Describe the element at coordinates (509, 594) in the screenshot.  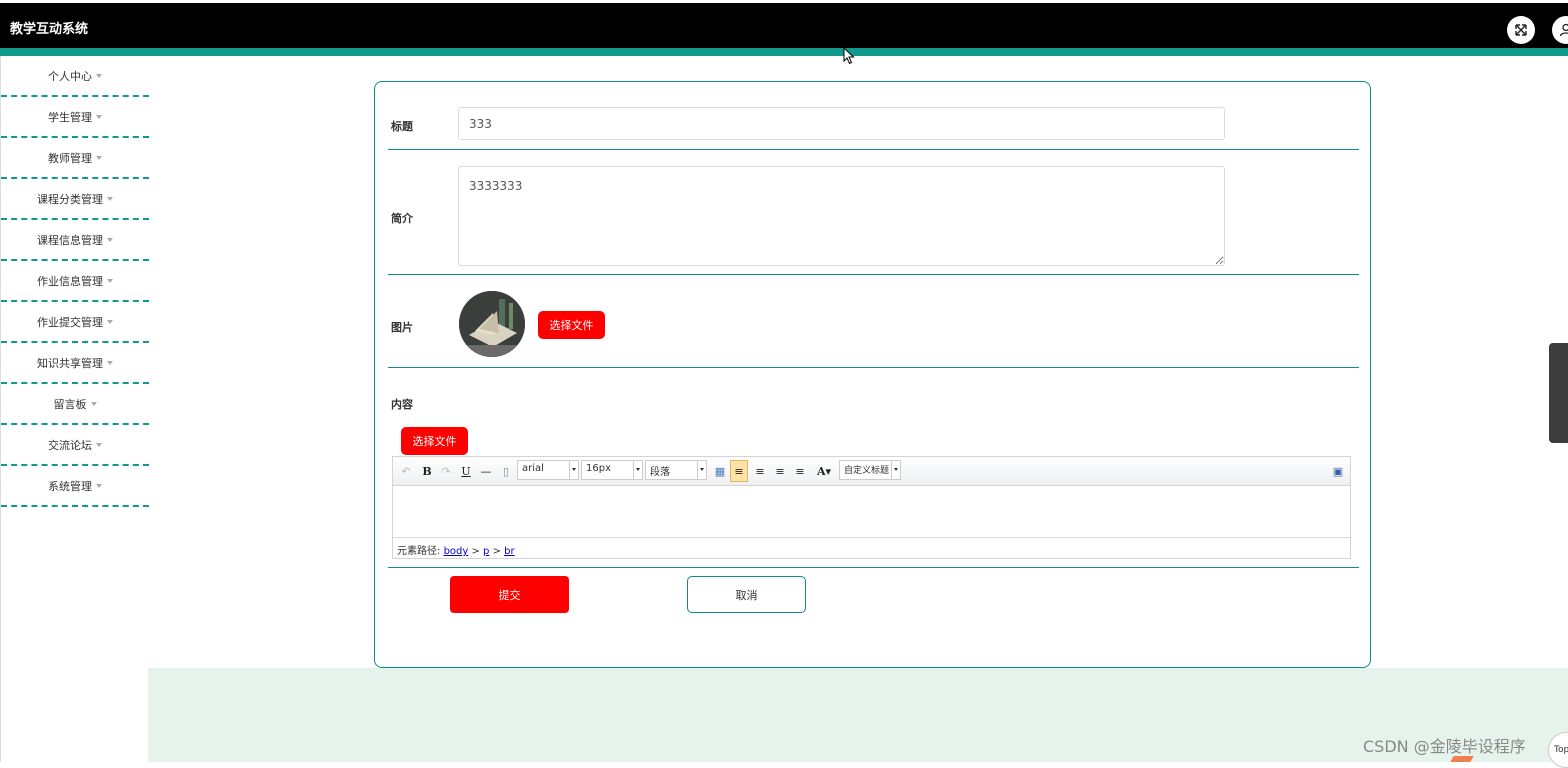
I see `submit-button: 提交` at that location.